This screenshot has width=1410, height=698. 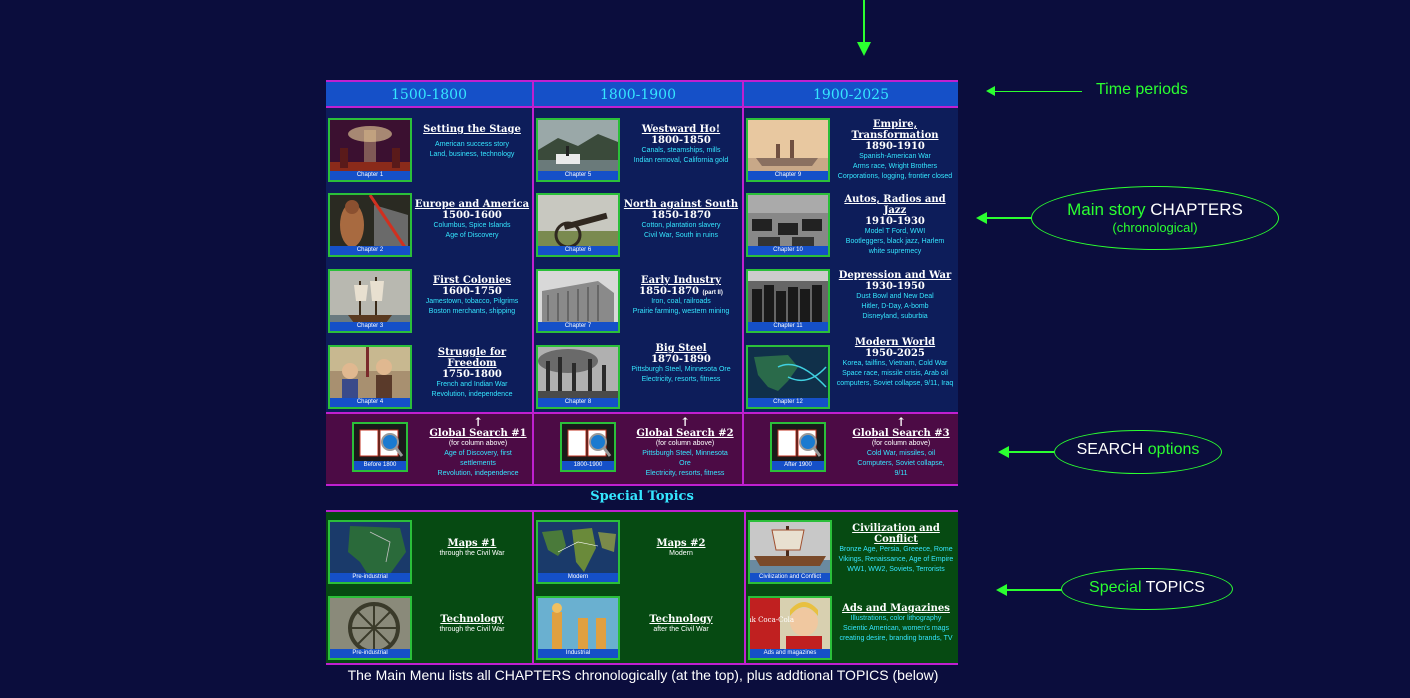 What do you see at coordinates (472, 204) in the screenshot?
I see `chapter-title: Europe and America` at bounding box center [472, 204].